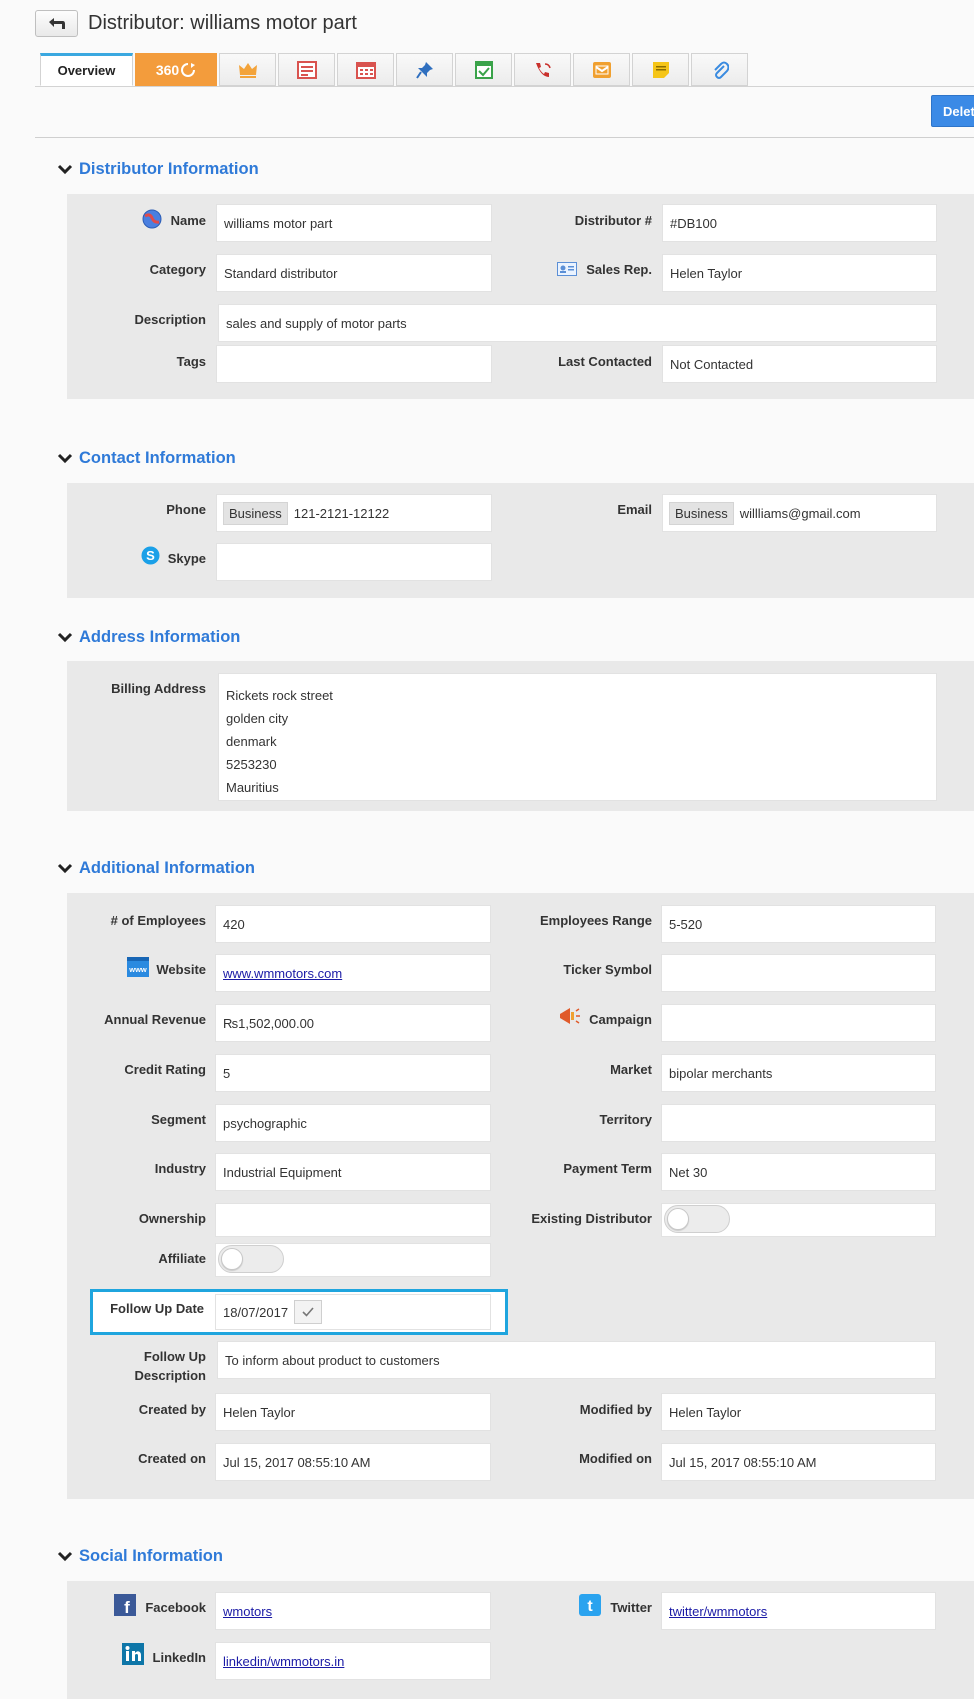  I want to click on section-title: Address Information, so click(160, 636).